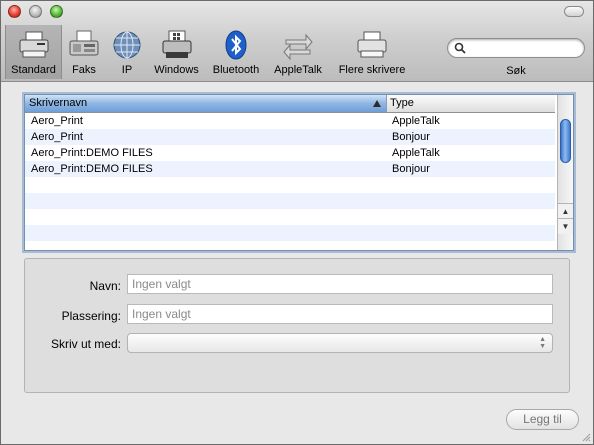  What do you see at coordinates (542, 419) in the screenshot?
I see `add-button: Legg til` at bounding box center [542, 419].